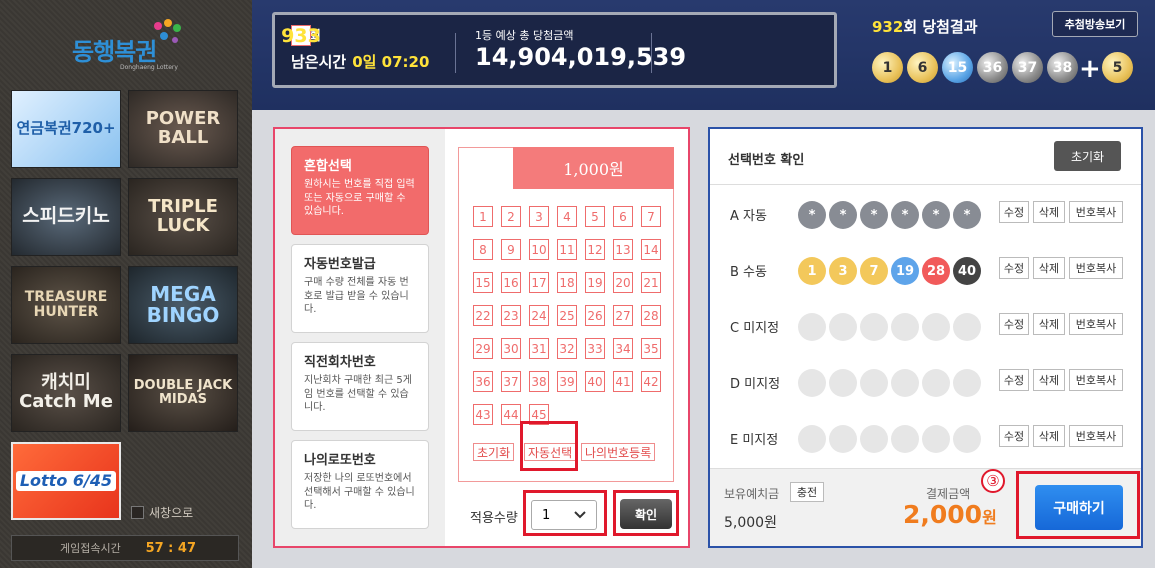  I want to click on number-cell: 38, so click(539, 381).